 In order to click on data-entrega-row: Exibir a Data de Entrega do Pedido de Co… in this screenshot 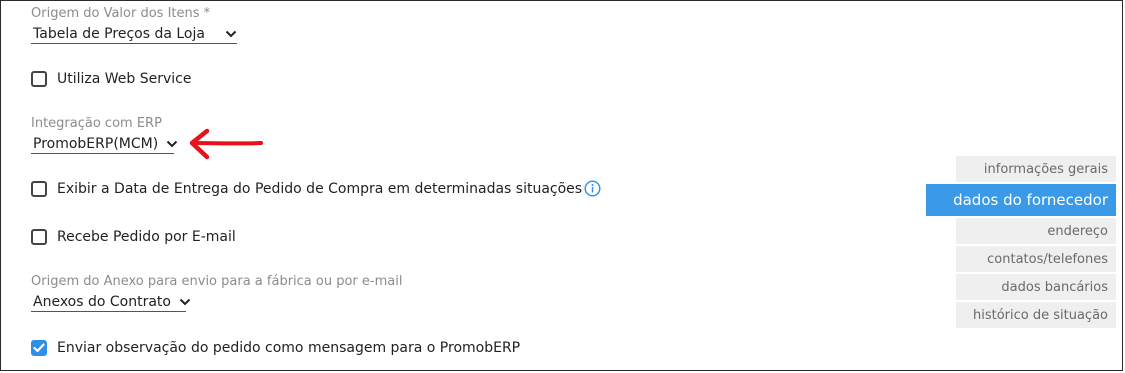, I will do `click(316, 188)`.